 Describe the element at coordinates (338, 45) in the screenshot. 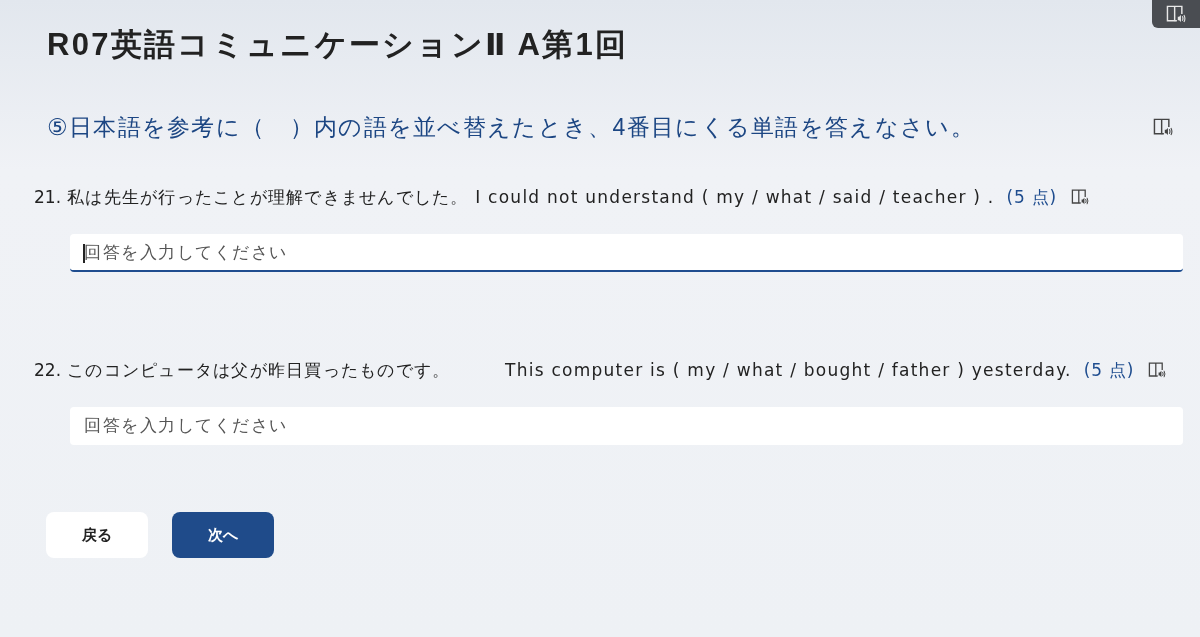

I see `page-title: R07英語コミュニケーションⅡ A第1回` at that location.